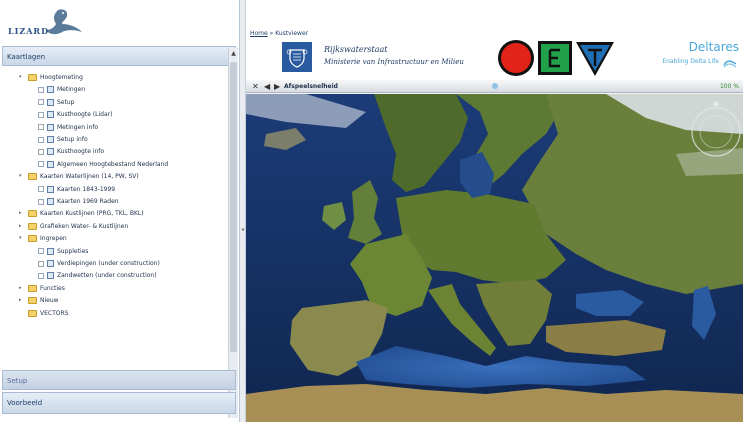 Image resolution: width=743 pixels, height=422 pixels. What do you see at coordinates (119, 403) in the screenshot?
I see `voorbeeld-panel-header: Voorbeeld` at bounding box center [119, 403].